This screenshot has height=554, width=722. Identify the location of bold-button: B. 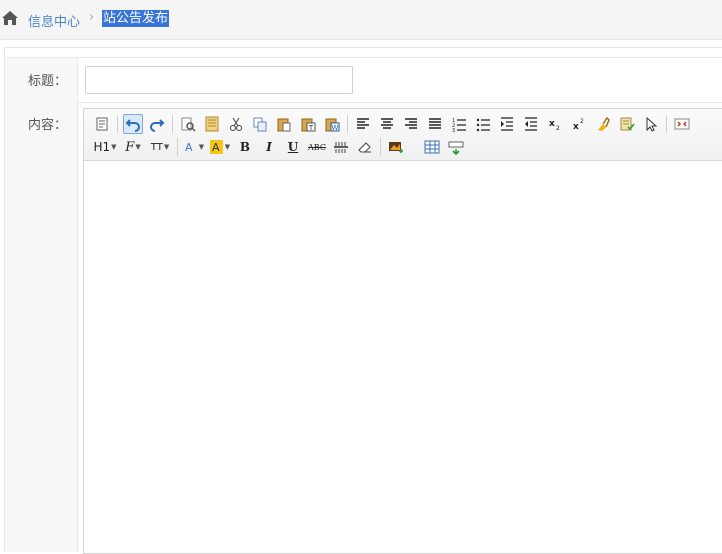
(245, 147).